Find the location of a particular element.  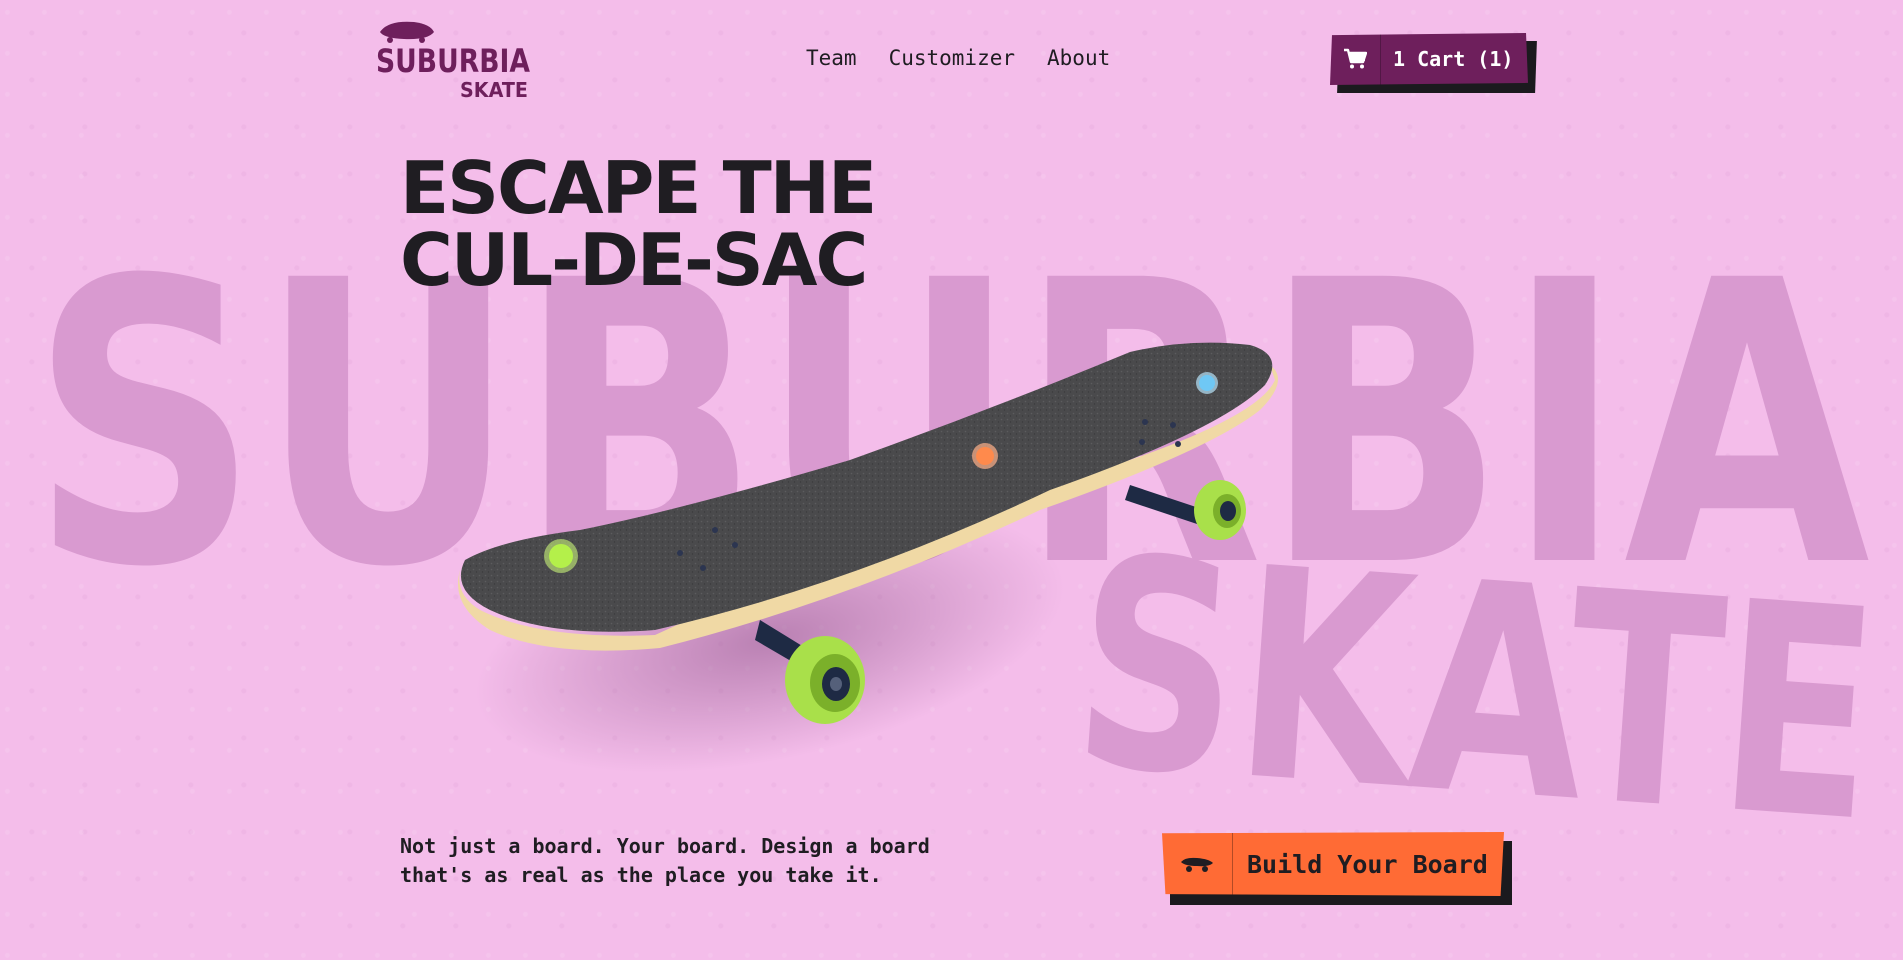

logo: SUBURBIA SKATE is located at coordinates (454, 60).